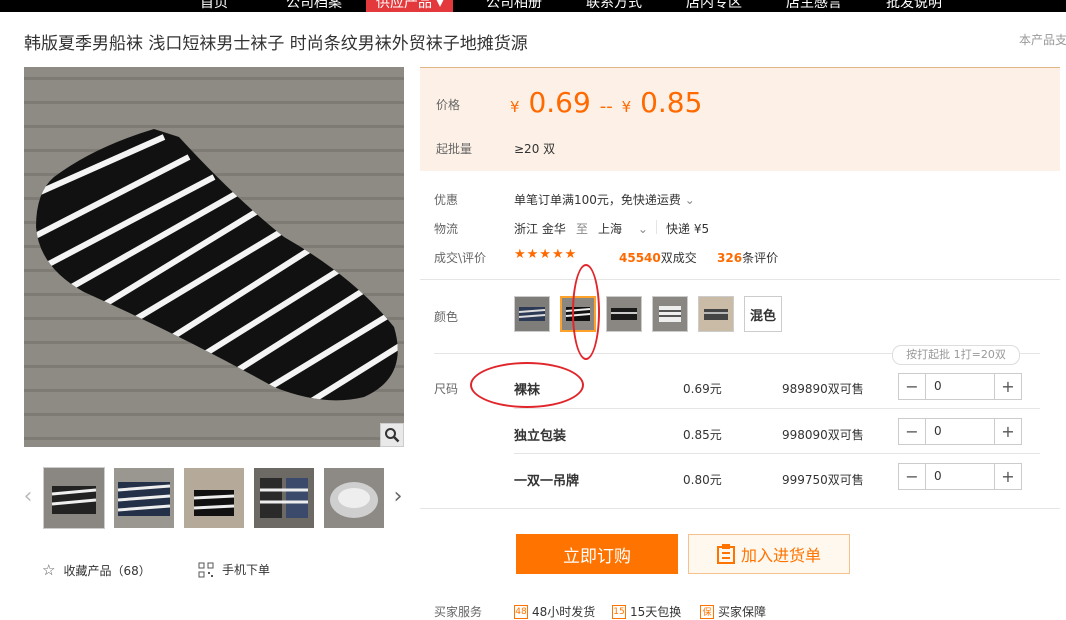 The width and height of the screenshot is (1066, 620). I want to click on price-high: 0.85, so click(671, 102).